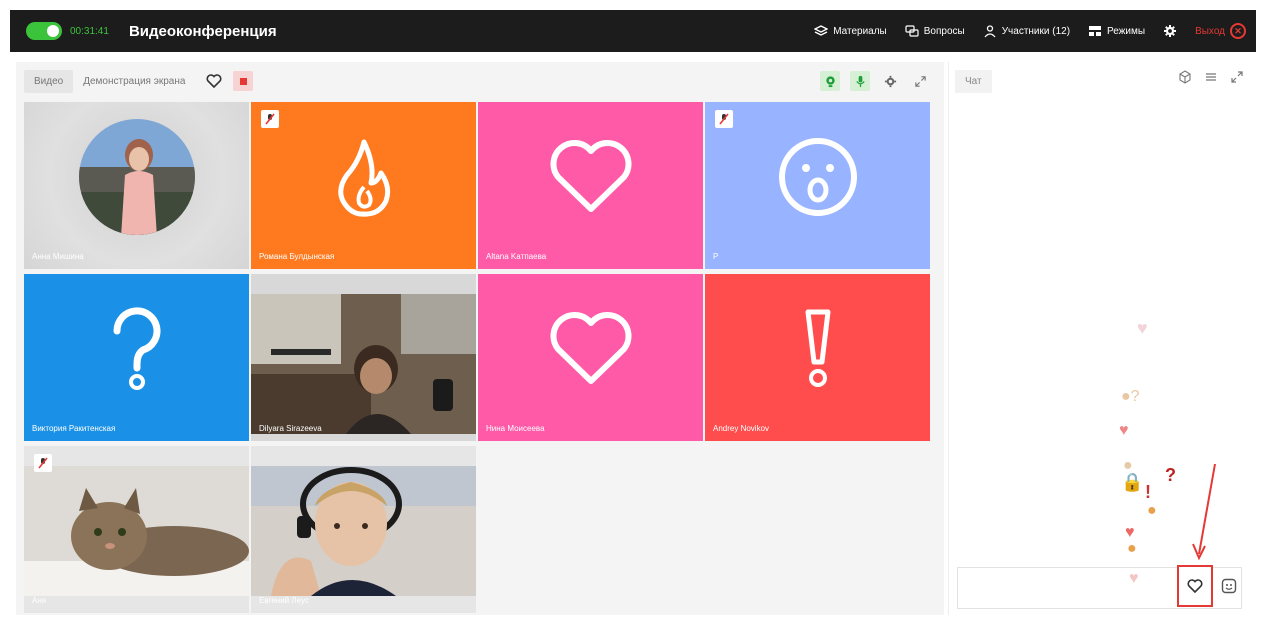  I want to click on participant-tile: Andrey Novikov, so click(817, 357).